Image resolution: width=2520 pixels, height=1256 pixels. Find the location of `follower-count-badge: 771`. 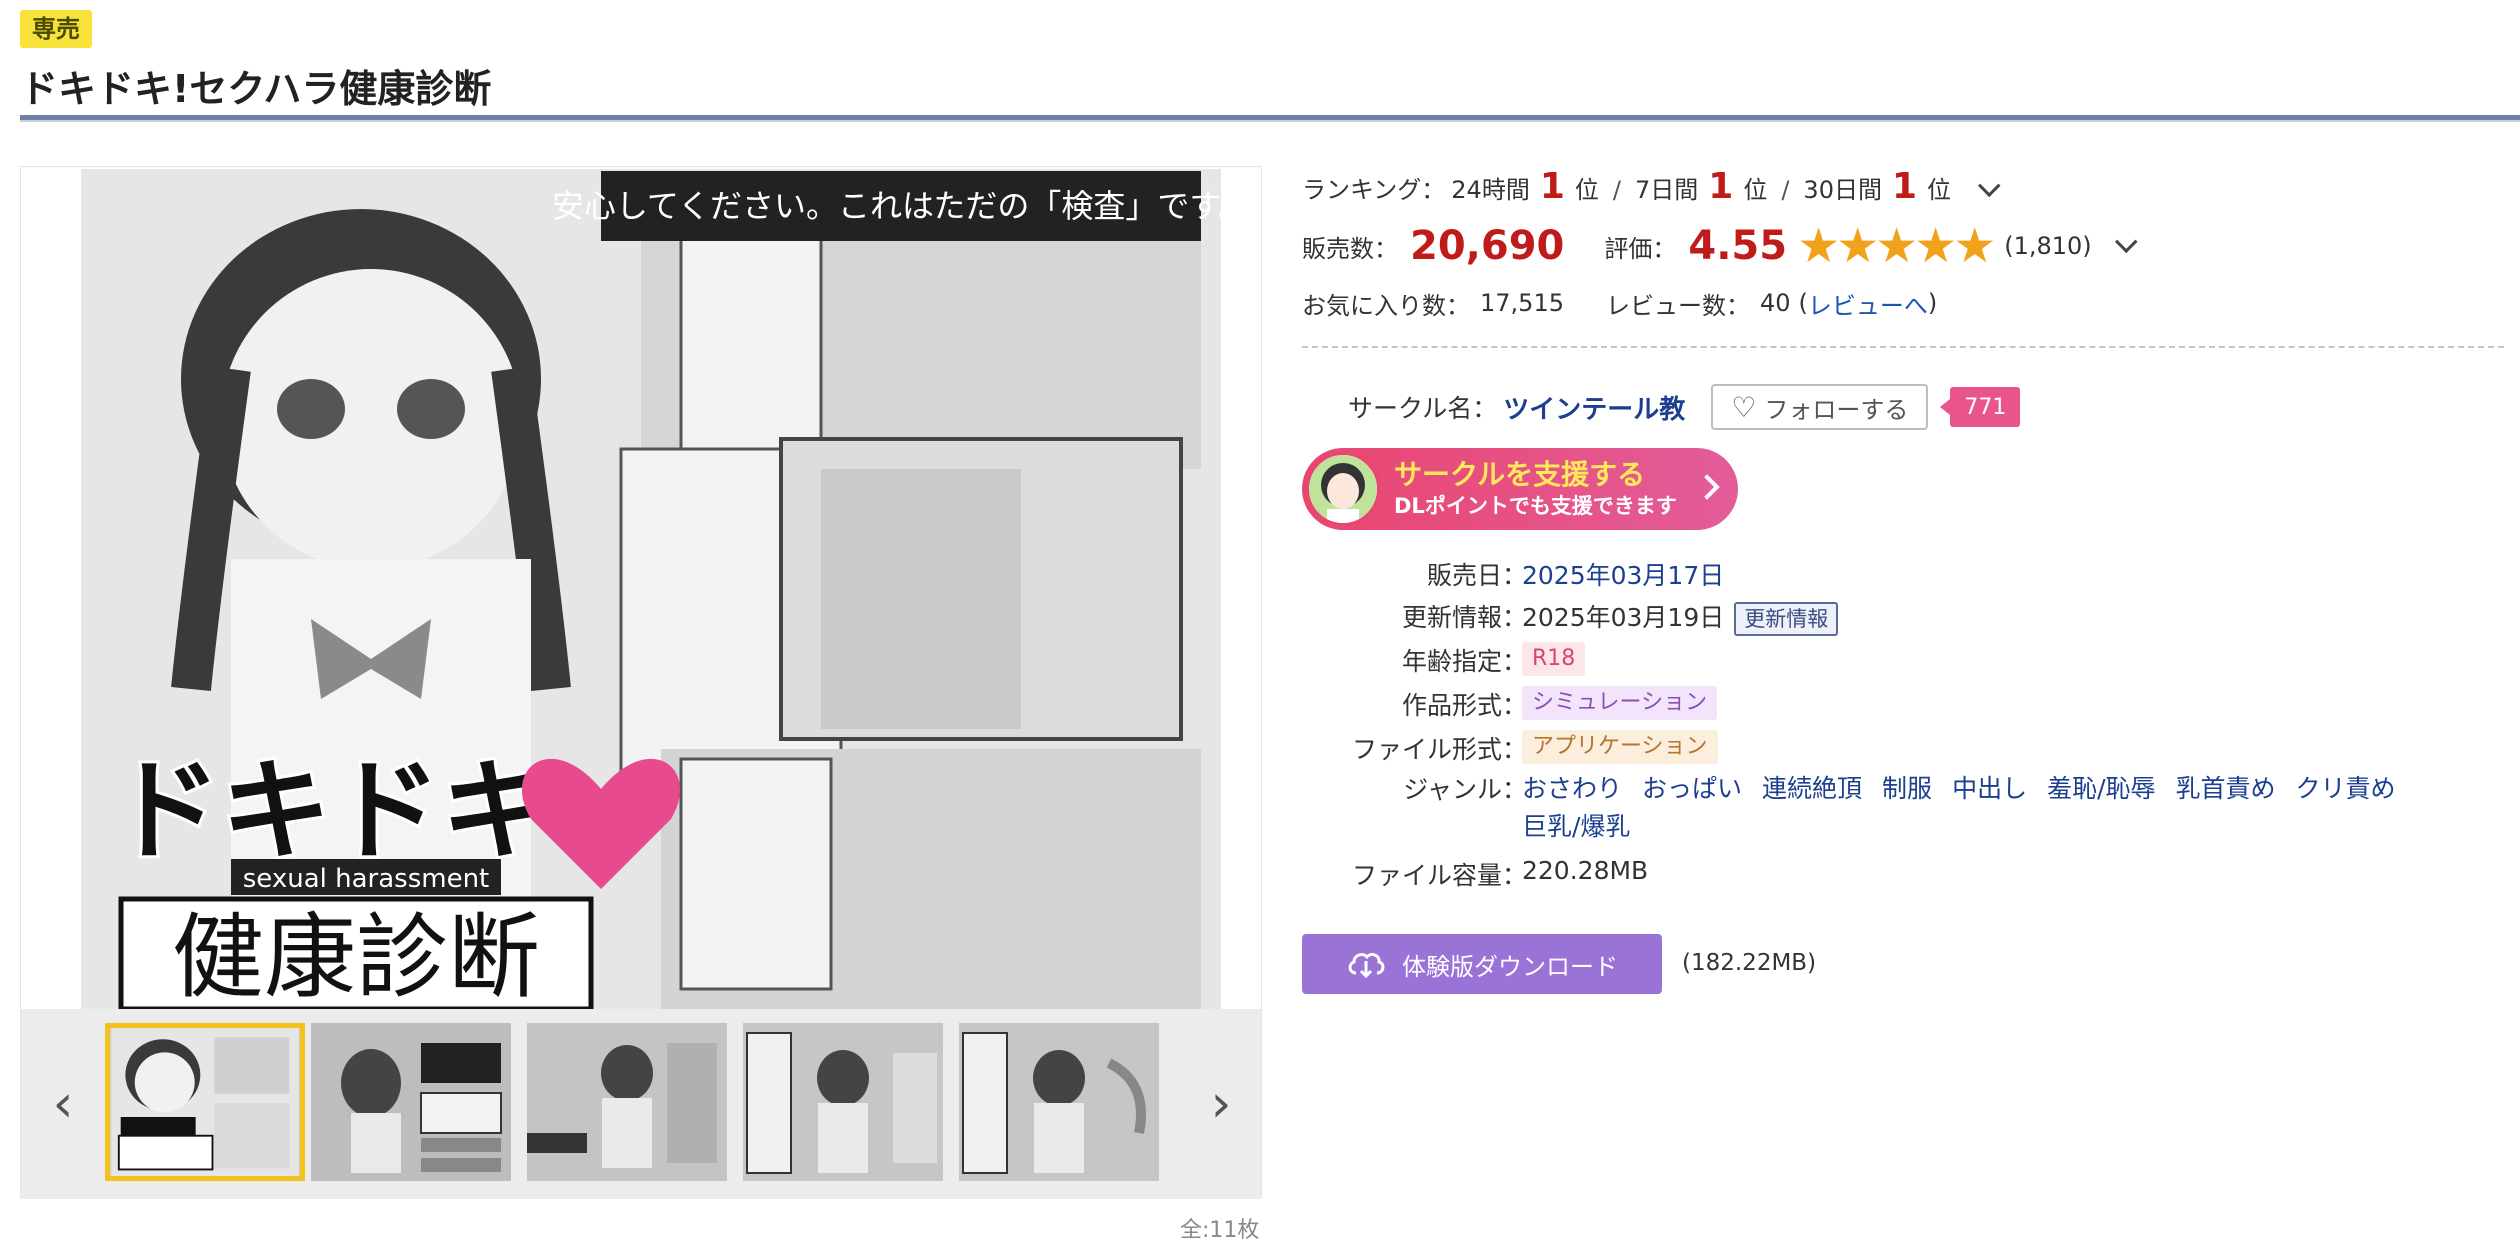

follower-count-badge: 771 is located at coordinates (1980, 407).